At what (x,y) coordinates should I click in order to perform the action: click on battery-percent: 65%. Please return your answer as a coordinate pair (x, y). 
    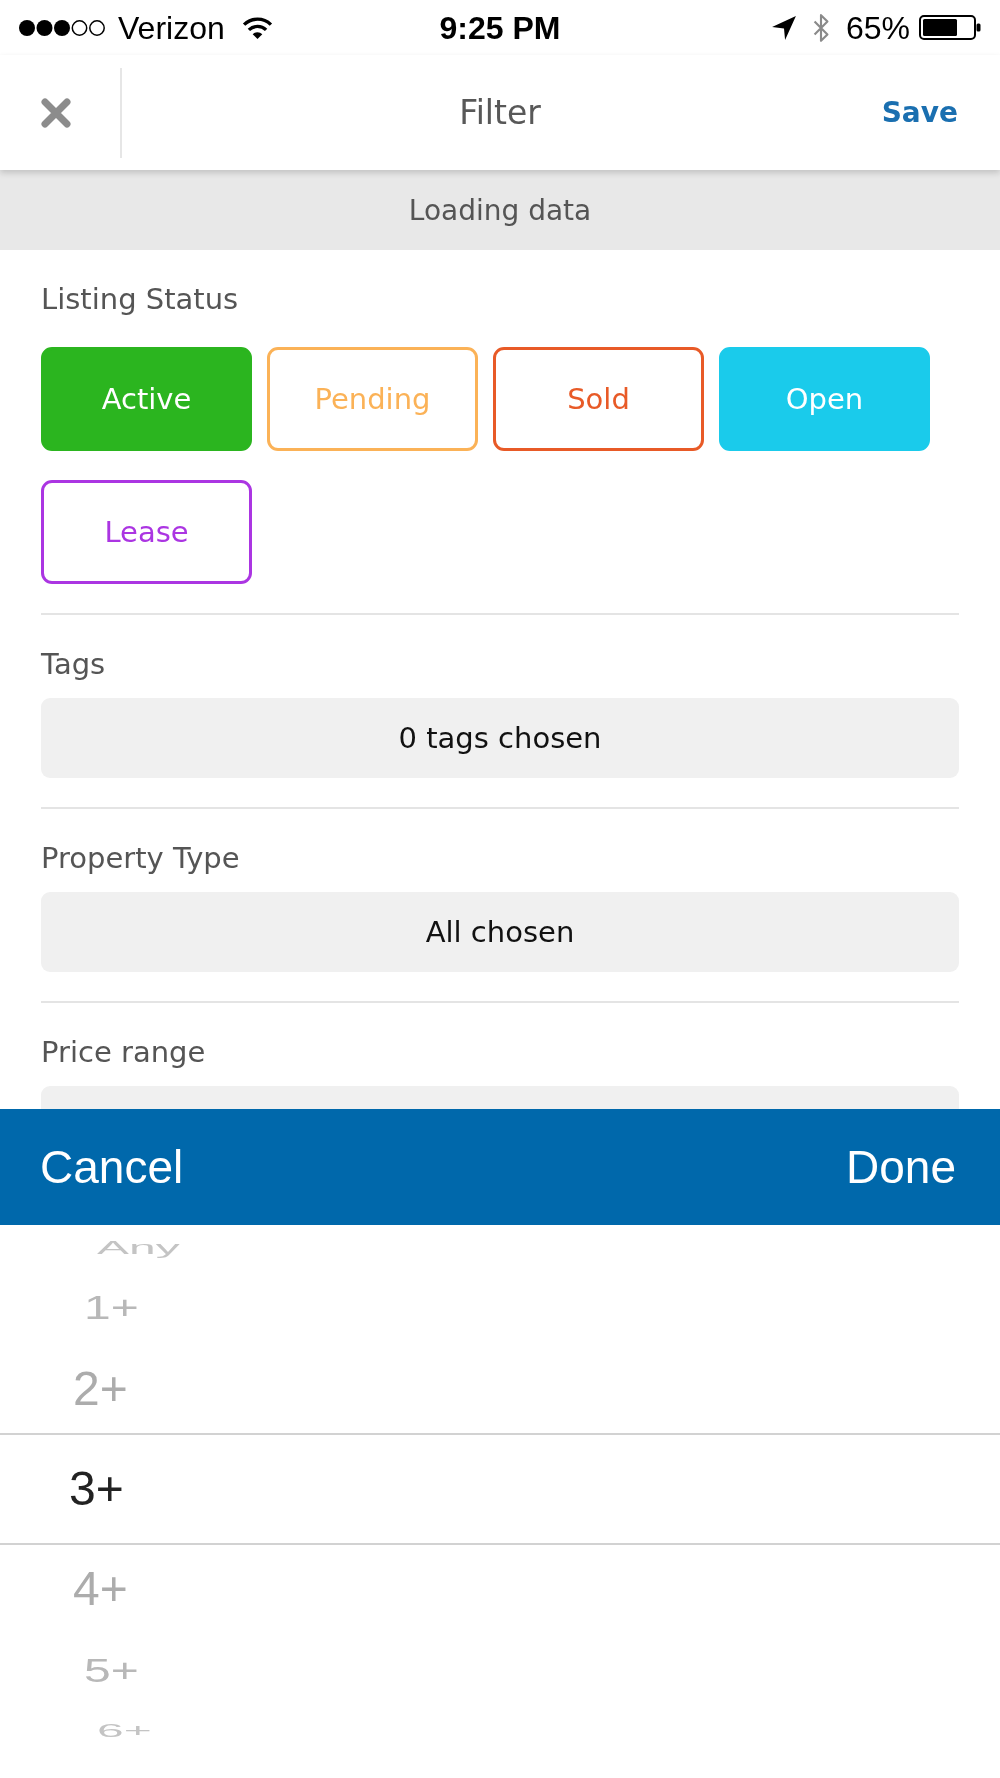
    Looking at the image, I should click on (877, 27).